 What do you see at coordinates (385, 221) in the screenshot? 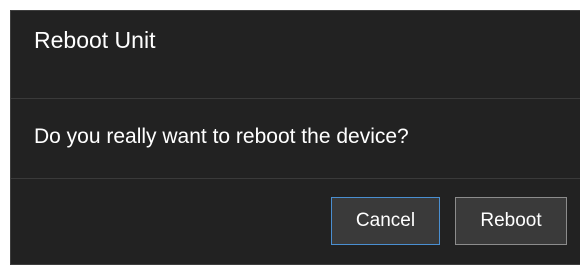
I see `cancel-button: Cancel` at bounding box center [385, 221].